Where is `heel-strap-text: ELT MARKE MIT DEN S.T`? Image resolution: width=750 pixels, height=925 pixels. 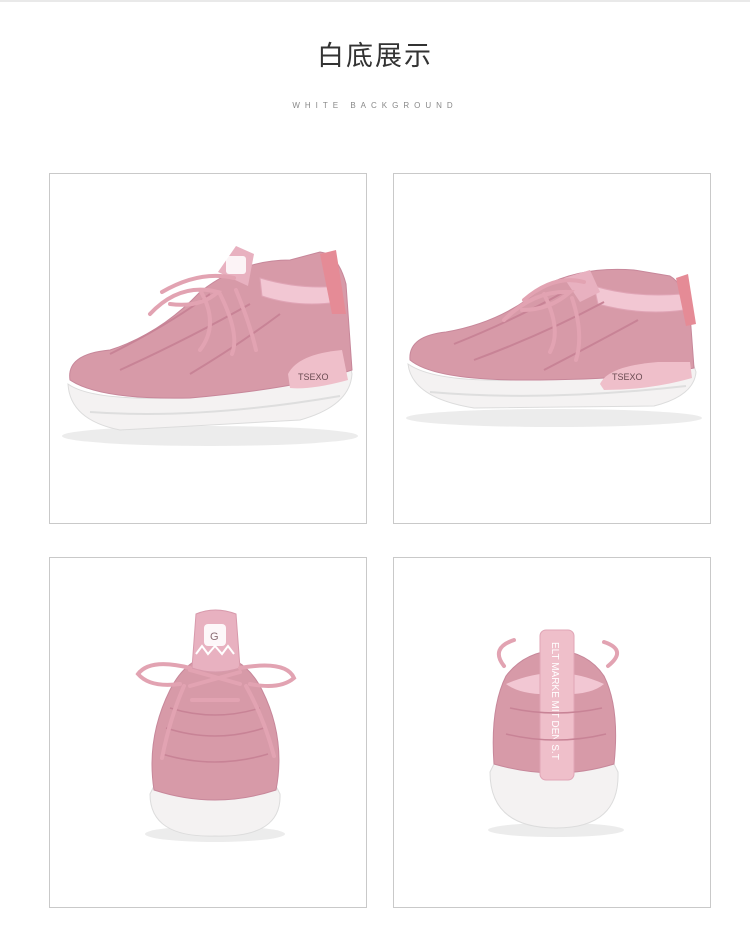 heel-strap-text: ELT MARKE MIT DEN S.T is located at coordinates (554, 701).